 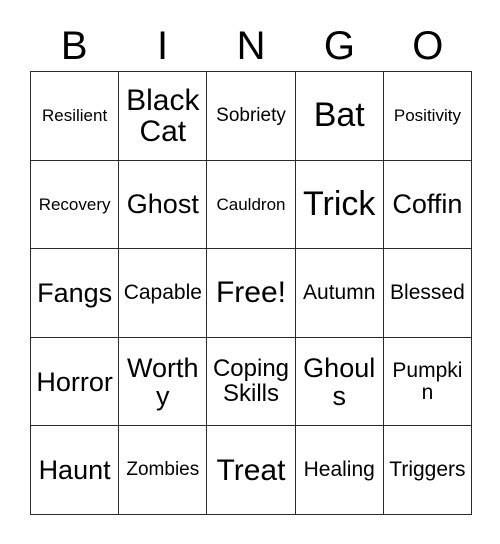 I want to click on bingo-cell: Capable, so click(x=163, y=293).